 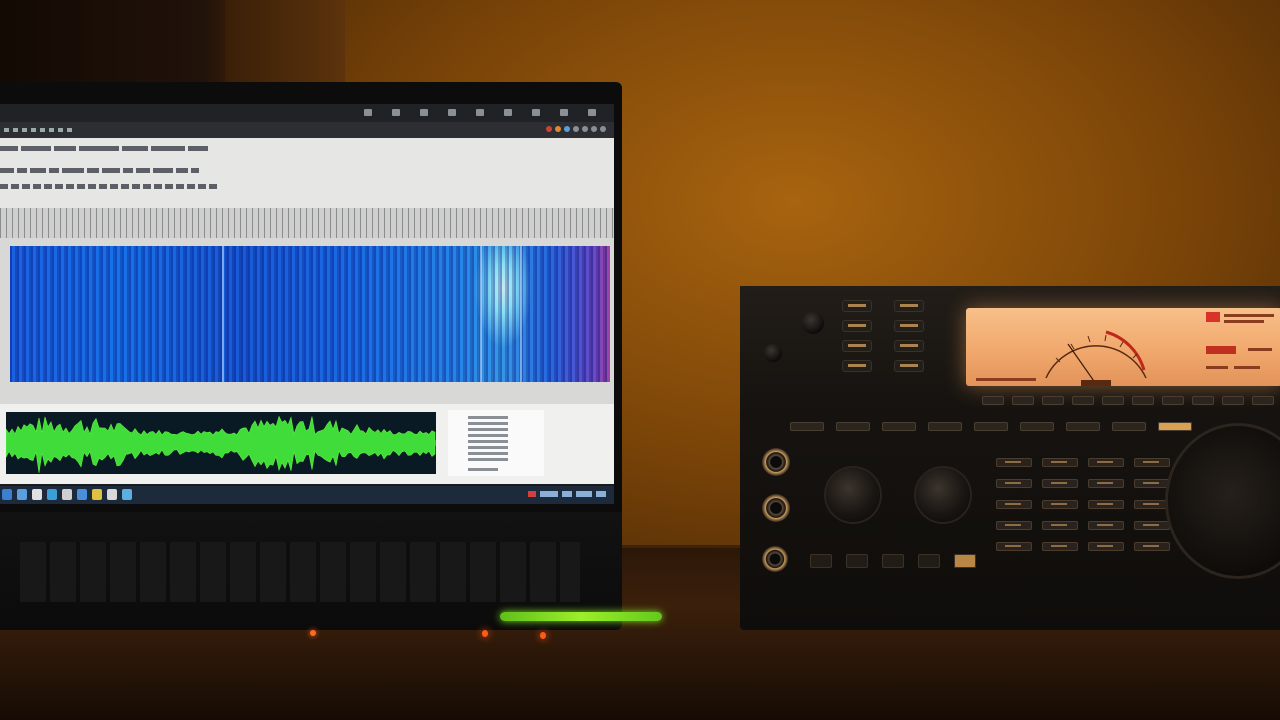 What do you see at coordinates (567, 494) in the screenshot?
I see `system-tray` at bounding box center [567, 494].